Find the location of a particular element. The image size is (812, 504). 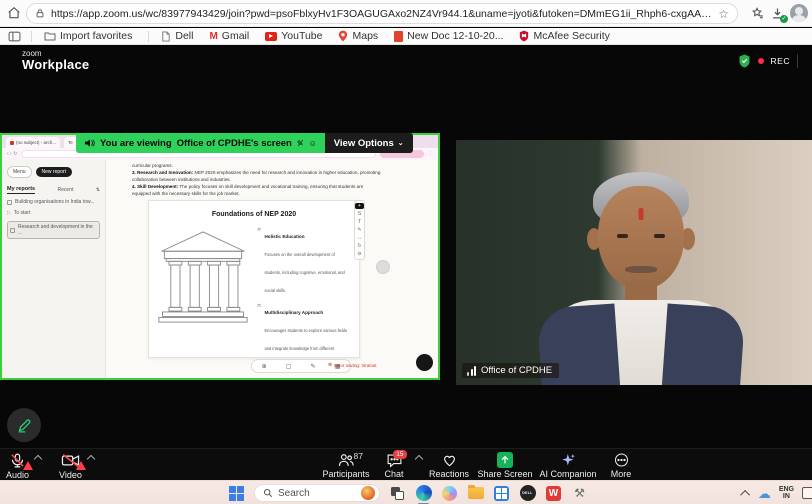

tray-overflow-chevron is located at coordinates (744, 494).